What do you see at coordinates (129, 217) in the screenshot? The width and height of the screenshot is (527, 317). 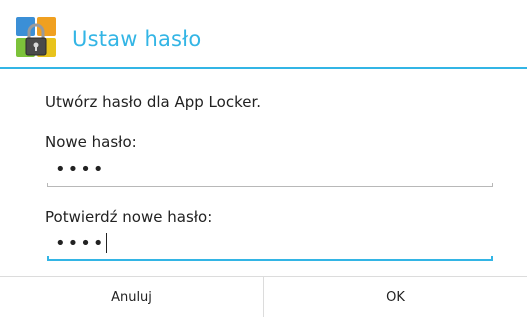 I see `confirm-password-label: Potwierdź nowe hasło:` at bounding box center [129, 217].